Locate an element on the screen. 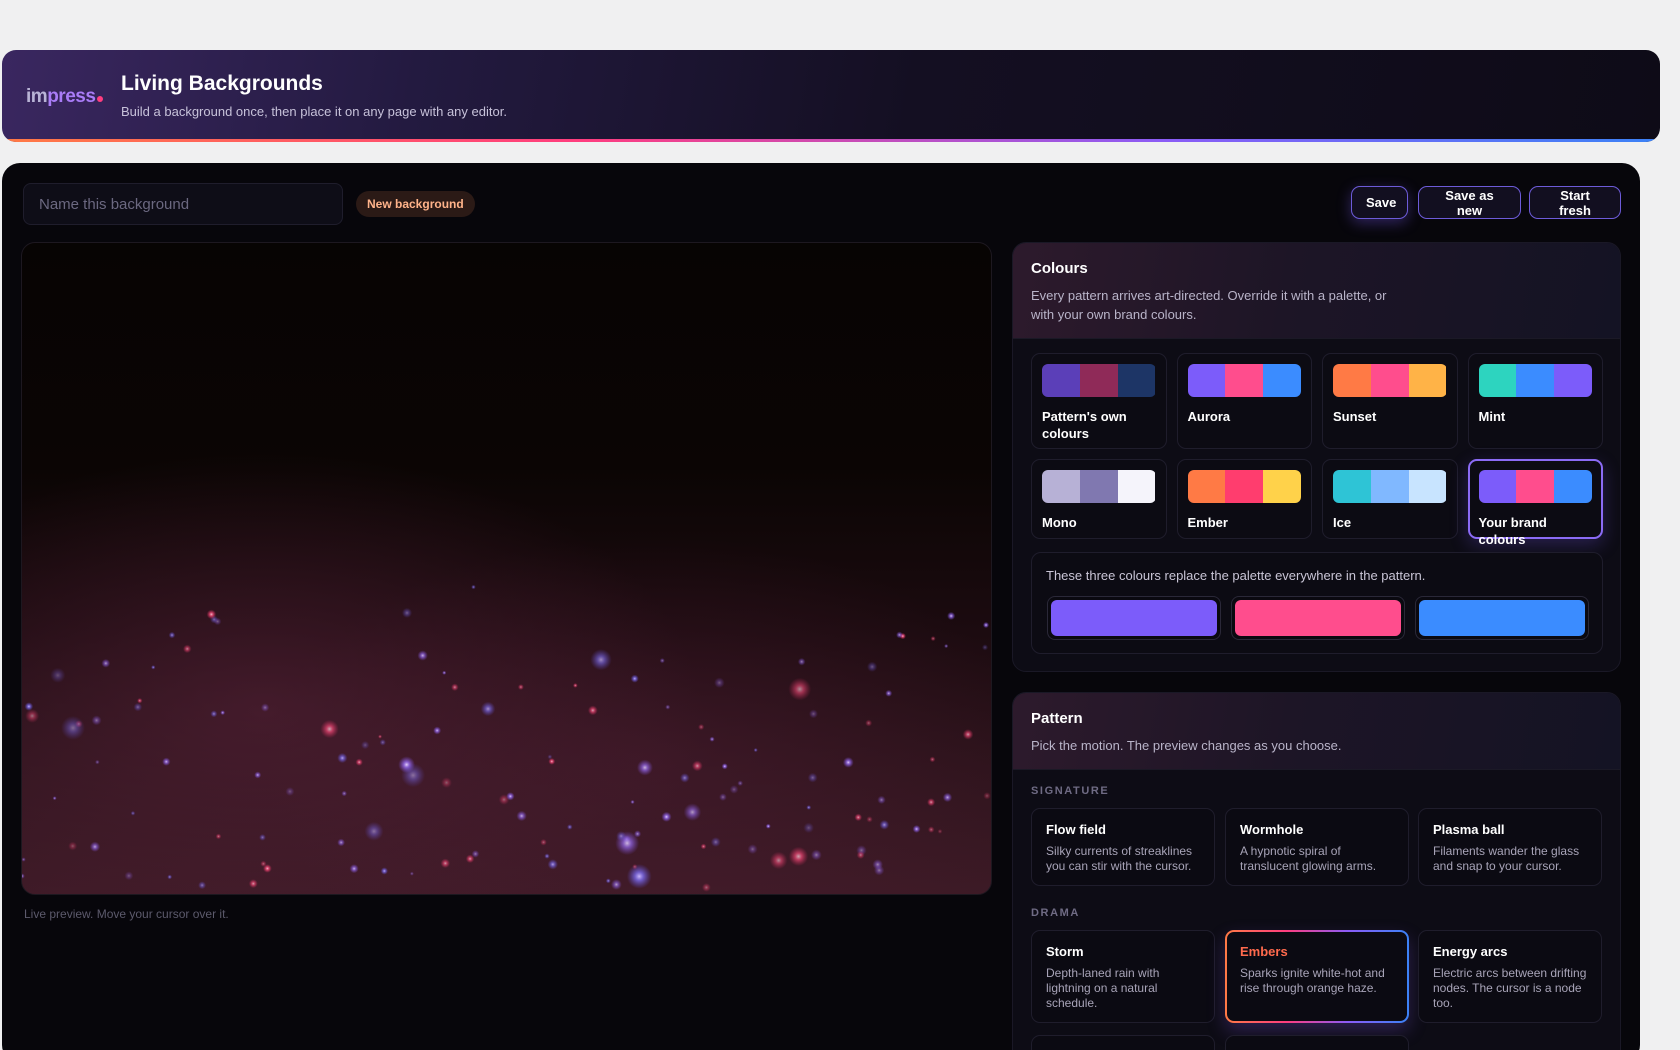 This screenshot has height=1050, width=1680. background-name-input is located at coordinates (183, 204).